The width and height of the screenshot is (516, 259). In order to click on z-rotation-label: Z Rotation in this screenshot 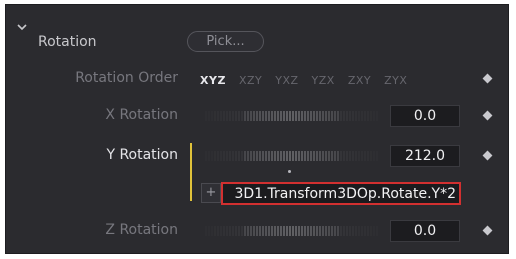, I will do `click(141, 230)`.